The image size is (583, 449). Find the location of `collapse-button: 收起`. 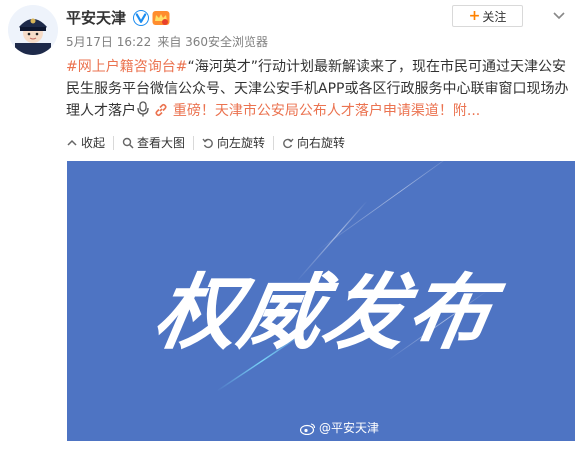

collapse-button: 收起 is located at coordinates (89, 143).